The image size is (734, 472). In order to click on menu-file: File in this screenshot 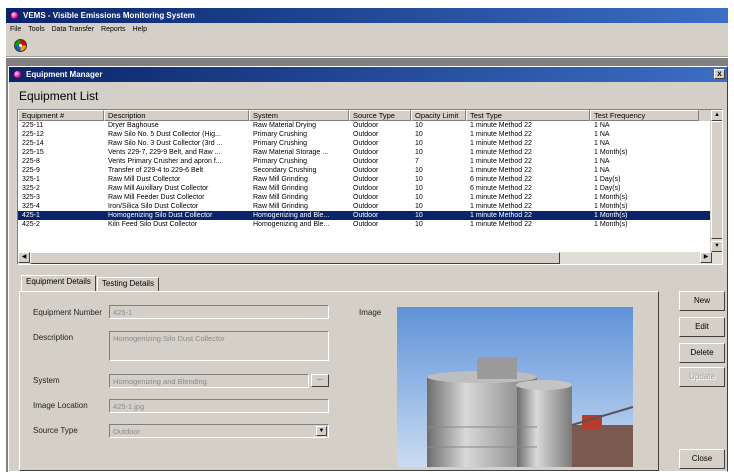, I will do `click(15, 29)`.